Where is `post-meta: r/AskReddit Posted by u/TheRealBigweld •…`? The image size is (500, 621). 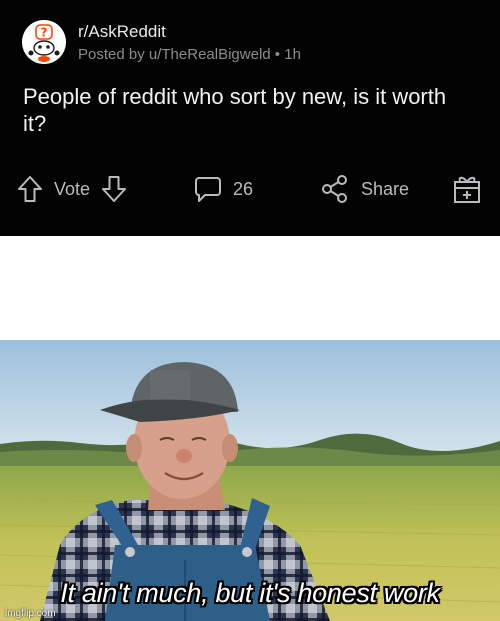
post-meta: r/AskReddit Posted by u/TheRealBigweld •… is located at coordinates (189, 44).